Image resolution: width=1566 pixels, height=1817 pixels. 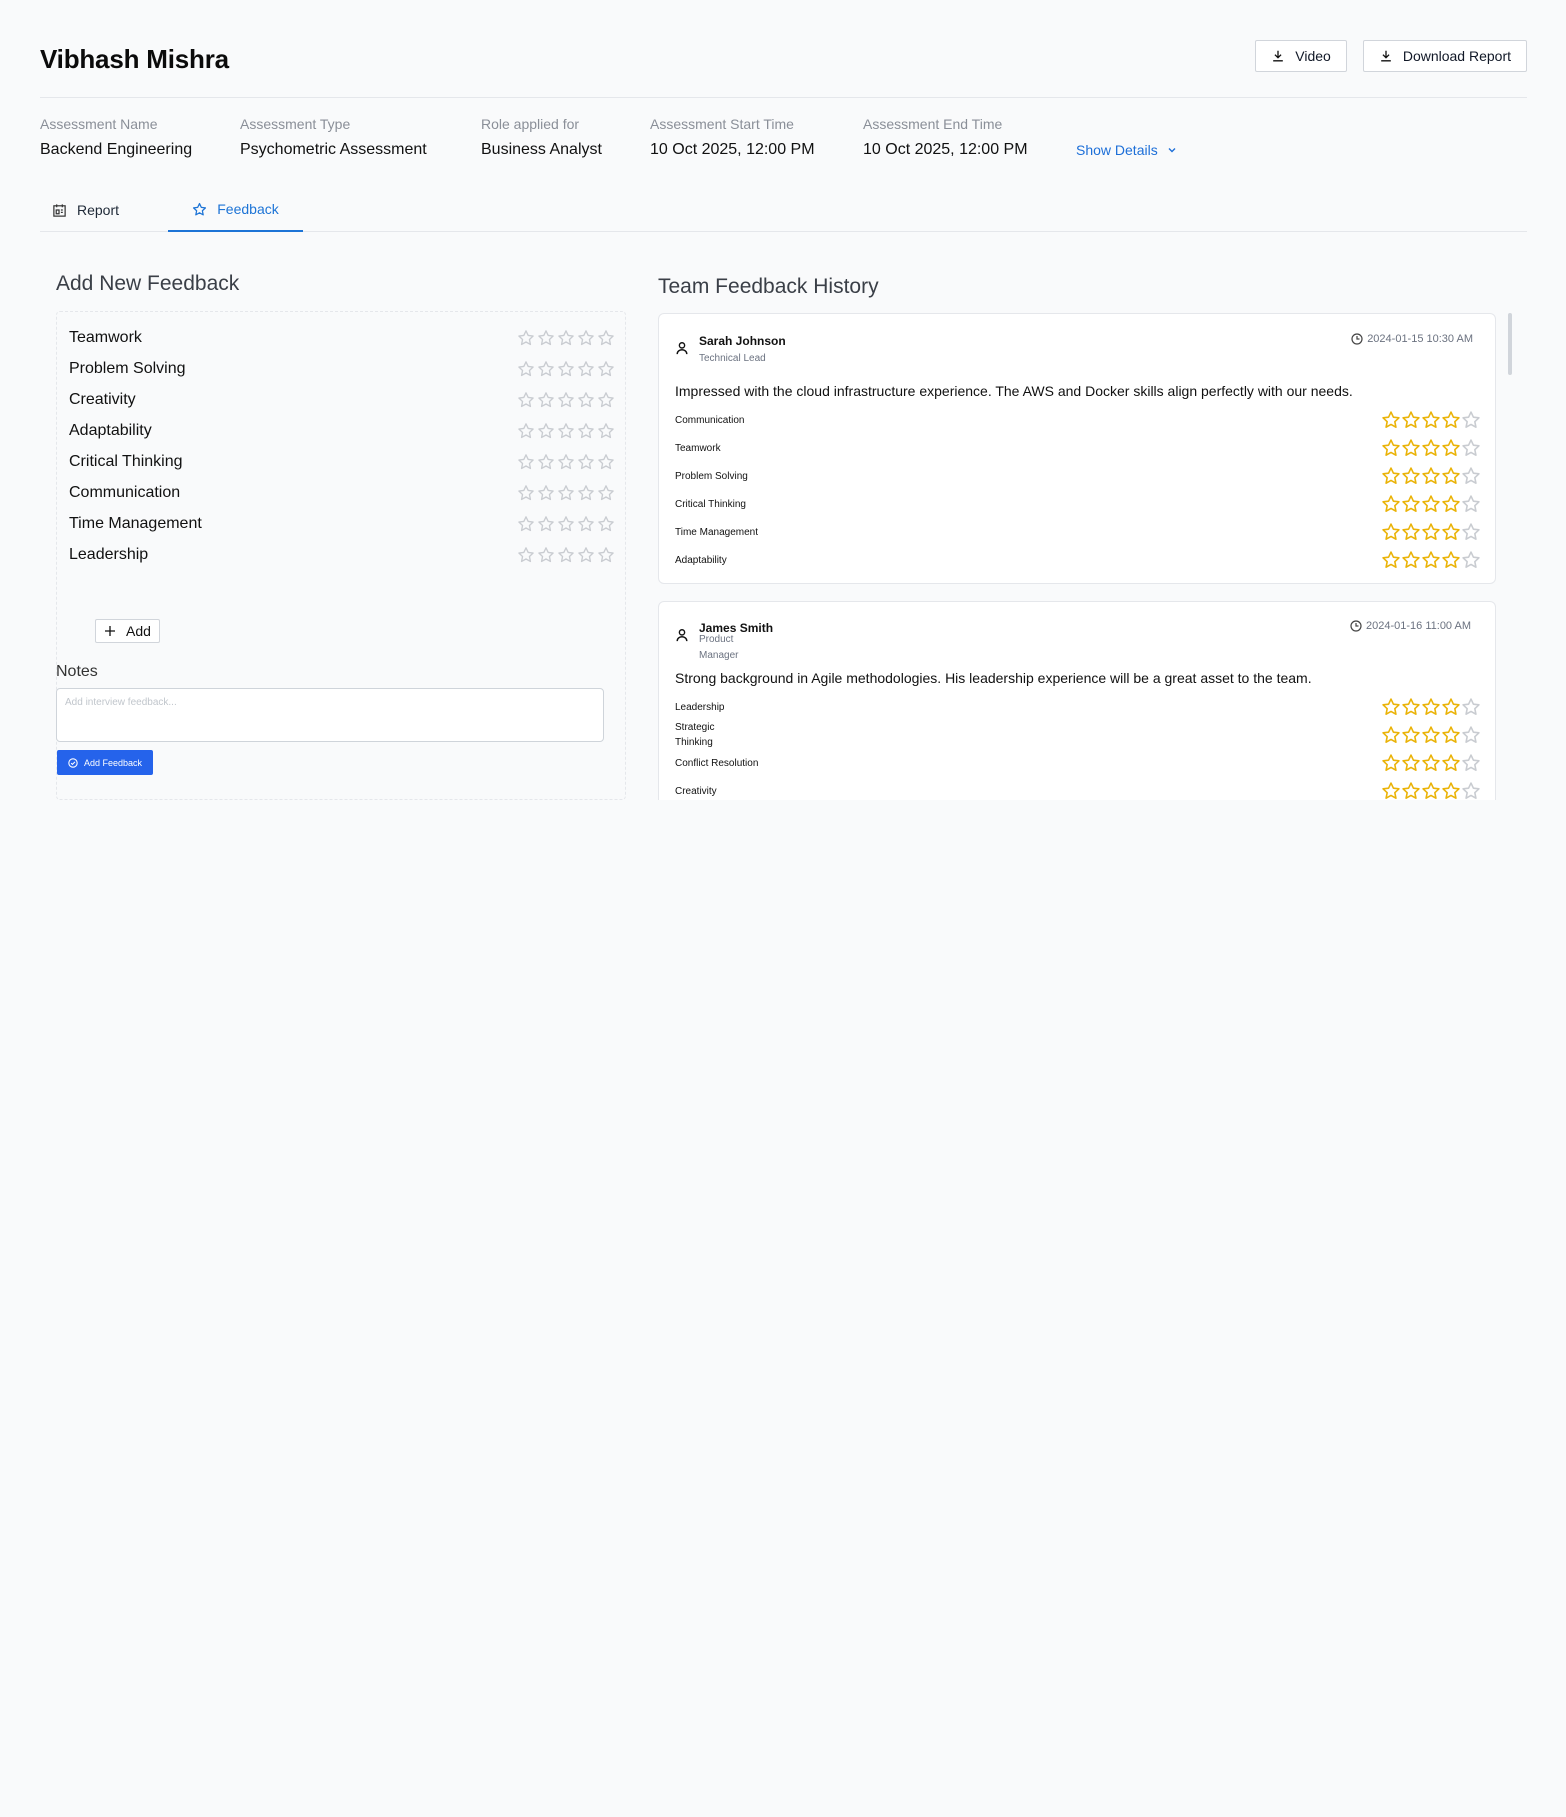 I want to click on rating-row: Adaptability, so click(x=1078, y=560).